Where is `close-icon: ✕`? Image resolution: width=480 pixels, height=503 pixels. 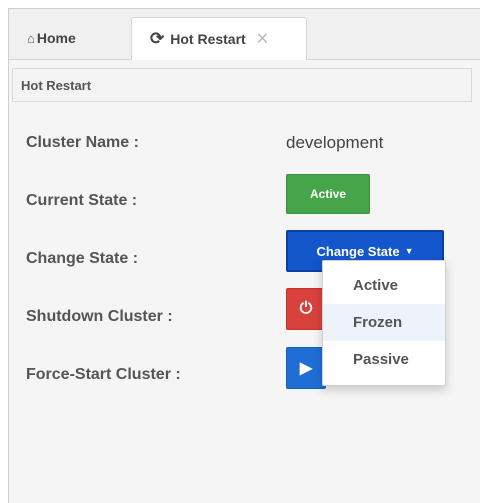
close-icon: ✕ is located at coordinates (262, 39).